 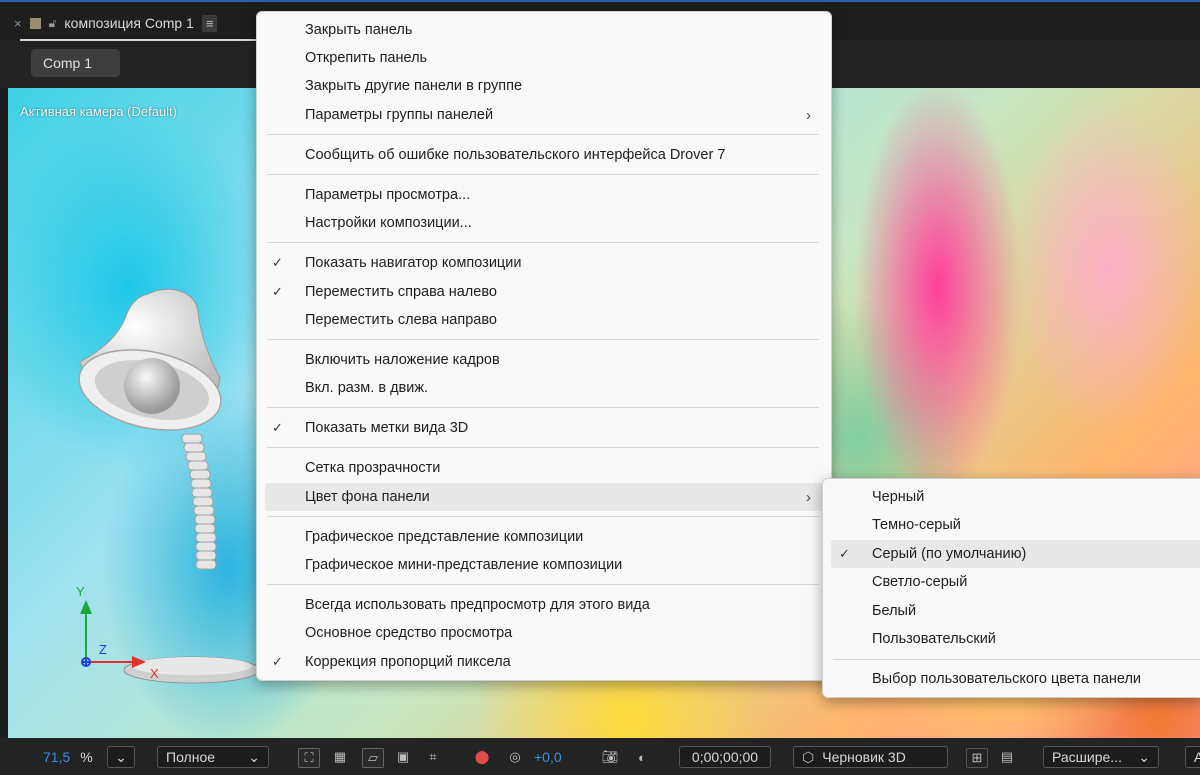 What do you see at coordinates (191, 757) in the screenshot?
I see `resolution-value: Полное` at bounding box center [191, 757].